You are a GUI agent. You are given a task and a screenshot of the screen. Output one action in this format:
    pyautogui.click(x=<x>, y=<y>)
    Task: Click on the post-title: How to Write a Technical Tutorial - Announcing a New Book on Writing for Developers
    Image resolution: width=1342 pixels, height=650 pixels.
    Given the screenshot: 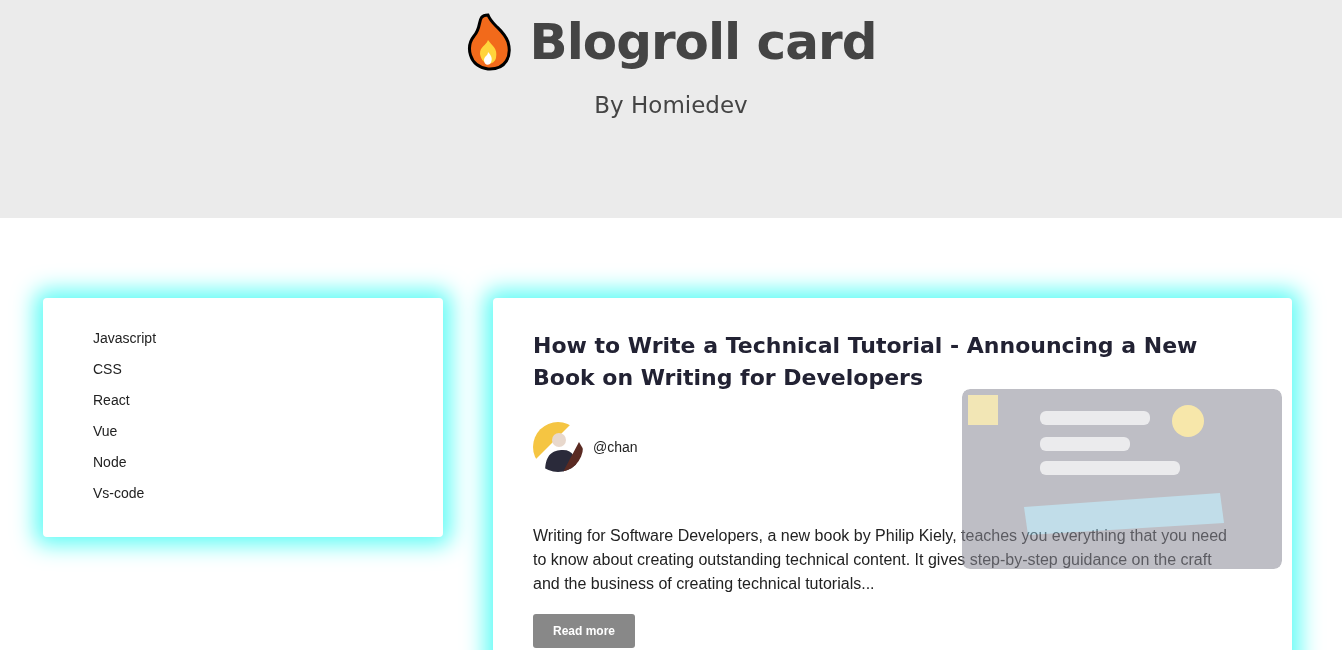 What is the action you would take?
    pyautogui.click(x=893, y=362)
    